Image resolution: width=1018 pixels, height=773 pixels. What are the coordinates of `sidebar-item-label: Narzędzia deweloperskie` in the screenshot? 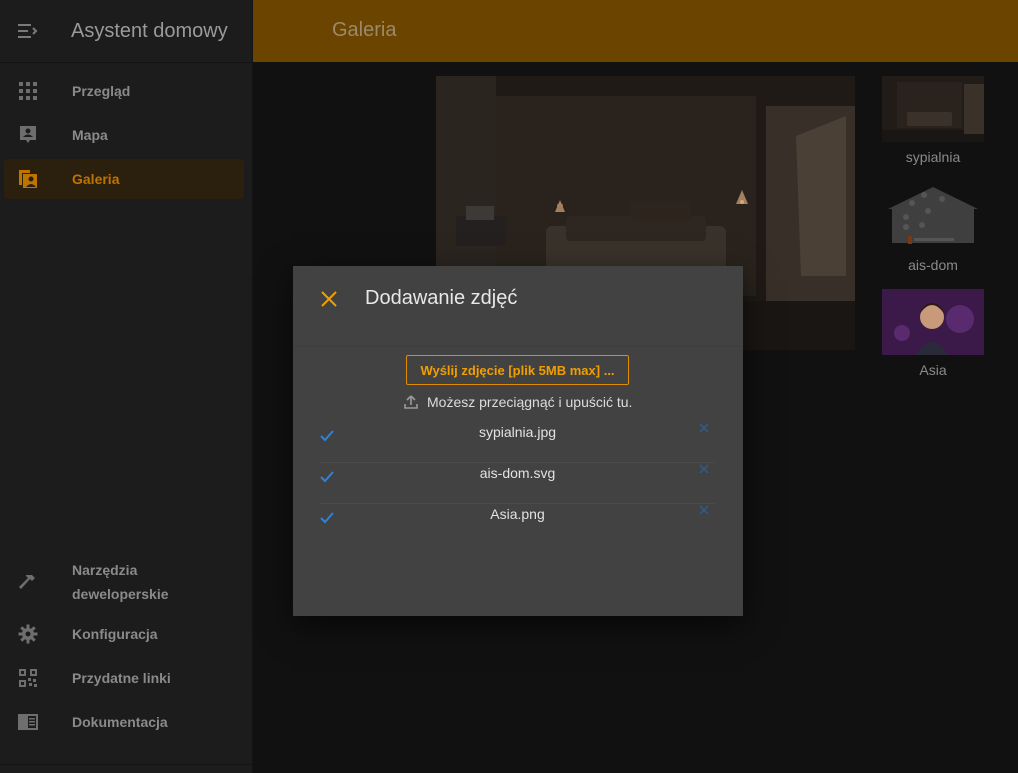 It's located at (120, 582).